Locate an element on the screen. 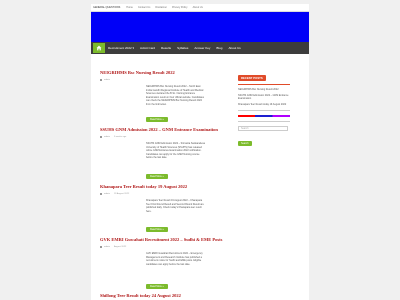  color-bar is located at coordinates (264, 116).